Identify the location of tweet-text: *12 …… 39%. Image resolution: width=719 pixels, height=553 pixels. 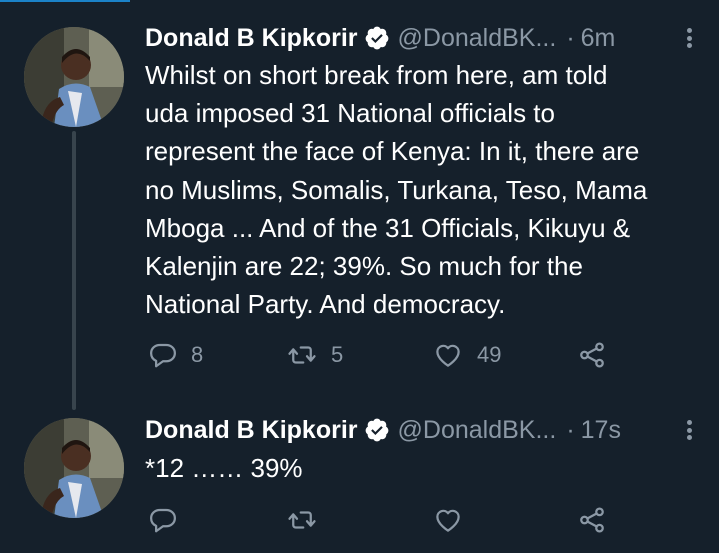
(224, 468).